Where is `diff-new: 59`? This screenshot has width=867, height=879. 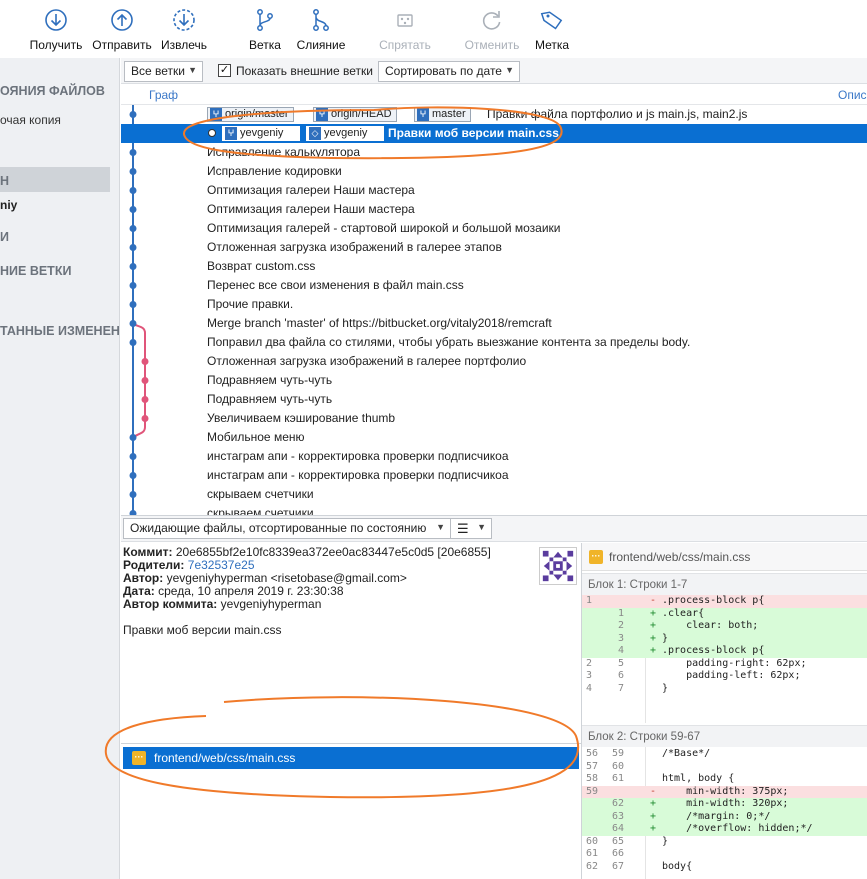 diff-new: 59 is located at coordinates (617, 753).